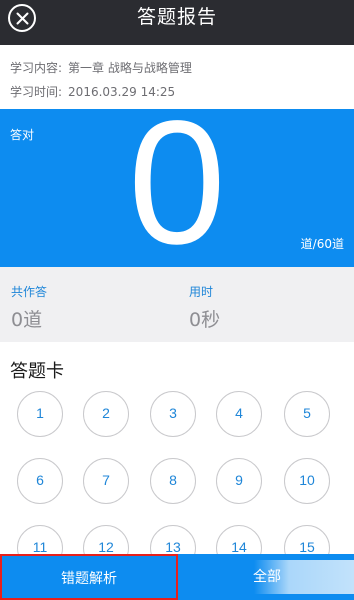 The image size is (354, 600). I want to click on time-used-value: 0秒, so click(205, 320).